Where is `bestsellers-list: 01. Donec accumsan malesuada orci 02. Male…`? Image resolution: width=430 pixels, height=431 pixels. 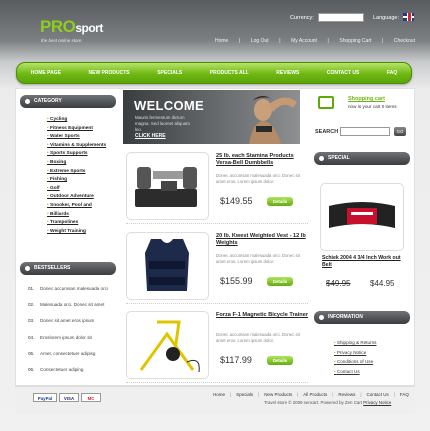
bestsellers-list: 01. Donec accumsan malesuada orci 02. Male… is located at coordinates (68, 329).